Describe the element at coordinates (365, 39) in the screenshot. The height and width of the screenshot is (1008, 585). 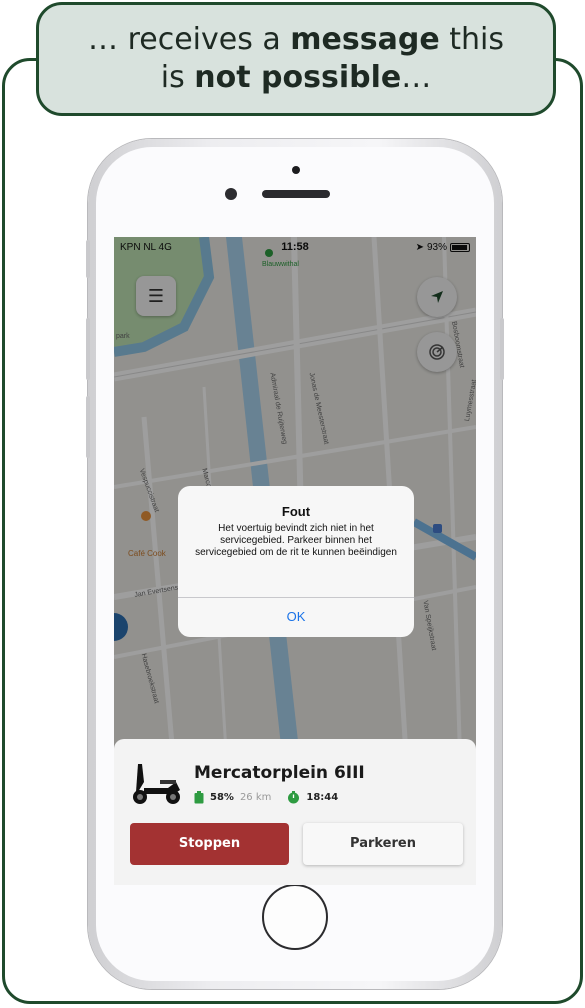
I see `caption-bold: message` at that location.